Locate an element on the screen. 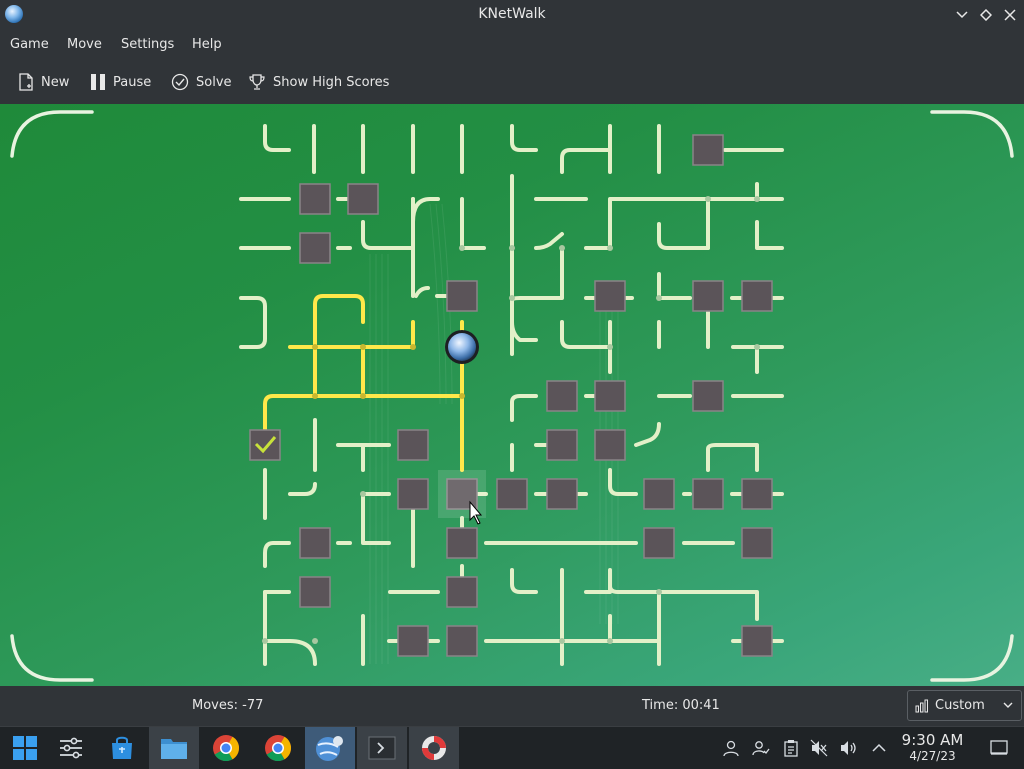 This screenshot has height=769, width=1024. pause-button: Pause is located at coordinates (120, 82).